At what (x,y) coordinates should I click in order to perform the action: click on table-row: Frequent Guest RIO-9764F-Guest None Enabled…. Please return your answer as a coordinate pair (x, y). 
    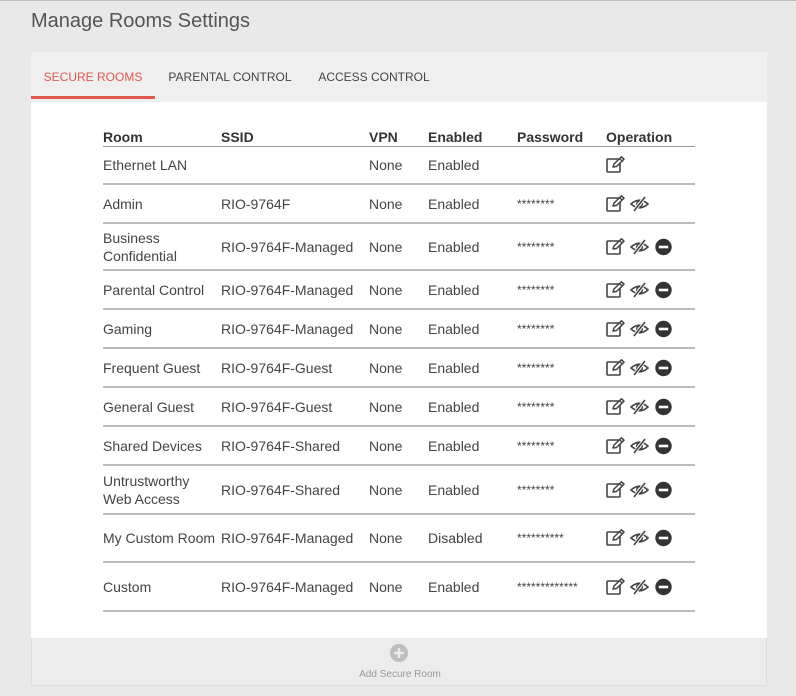
    Looking at the image, I should click on (399, 368).